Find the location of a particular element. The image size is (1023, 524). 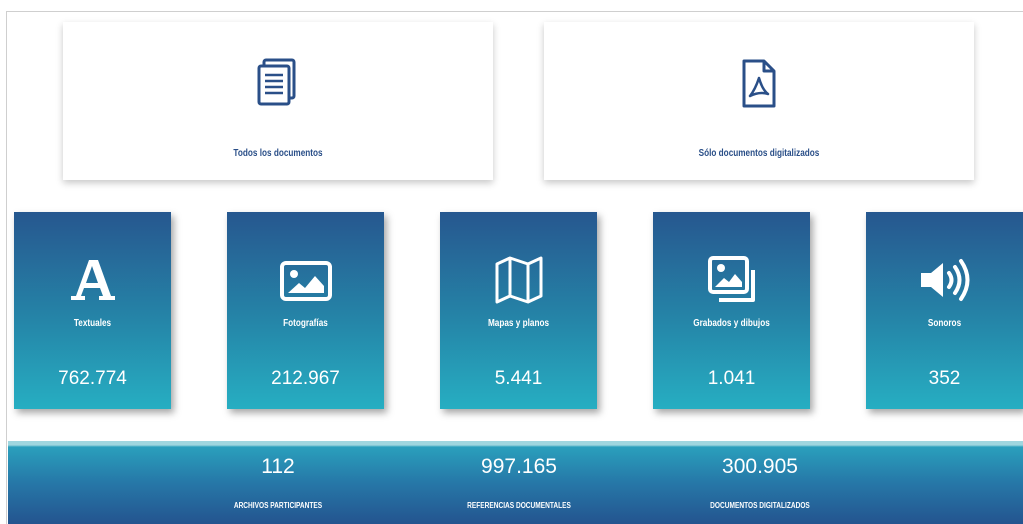

category-label: Textuales is located at coordinates (92, 323).